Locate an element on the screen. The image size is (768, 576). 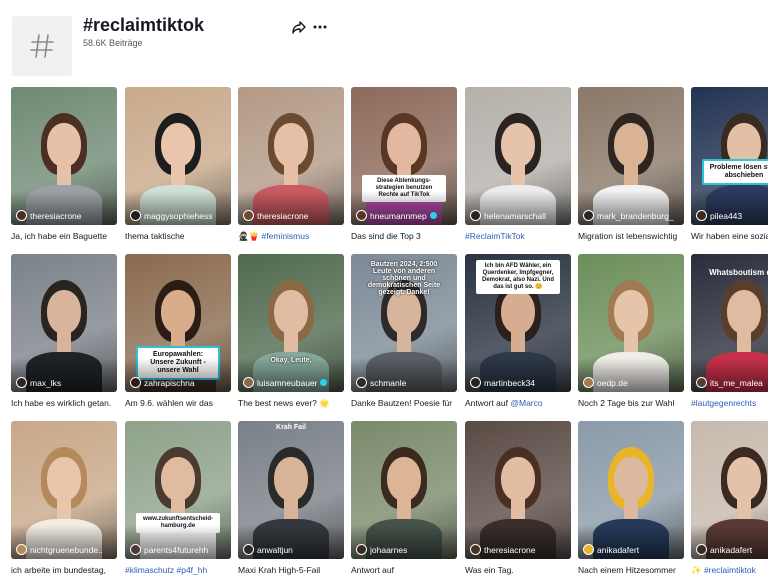
video-caption: Nach einem Hitzesommer is located at coordinates (631, 570).